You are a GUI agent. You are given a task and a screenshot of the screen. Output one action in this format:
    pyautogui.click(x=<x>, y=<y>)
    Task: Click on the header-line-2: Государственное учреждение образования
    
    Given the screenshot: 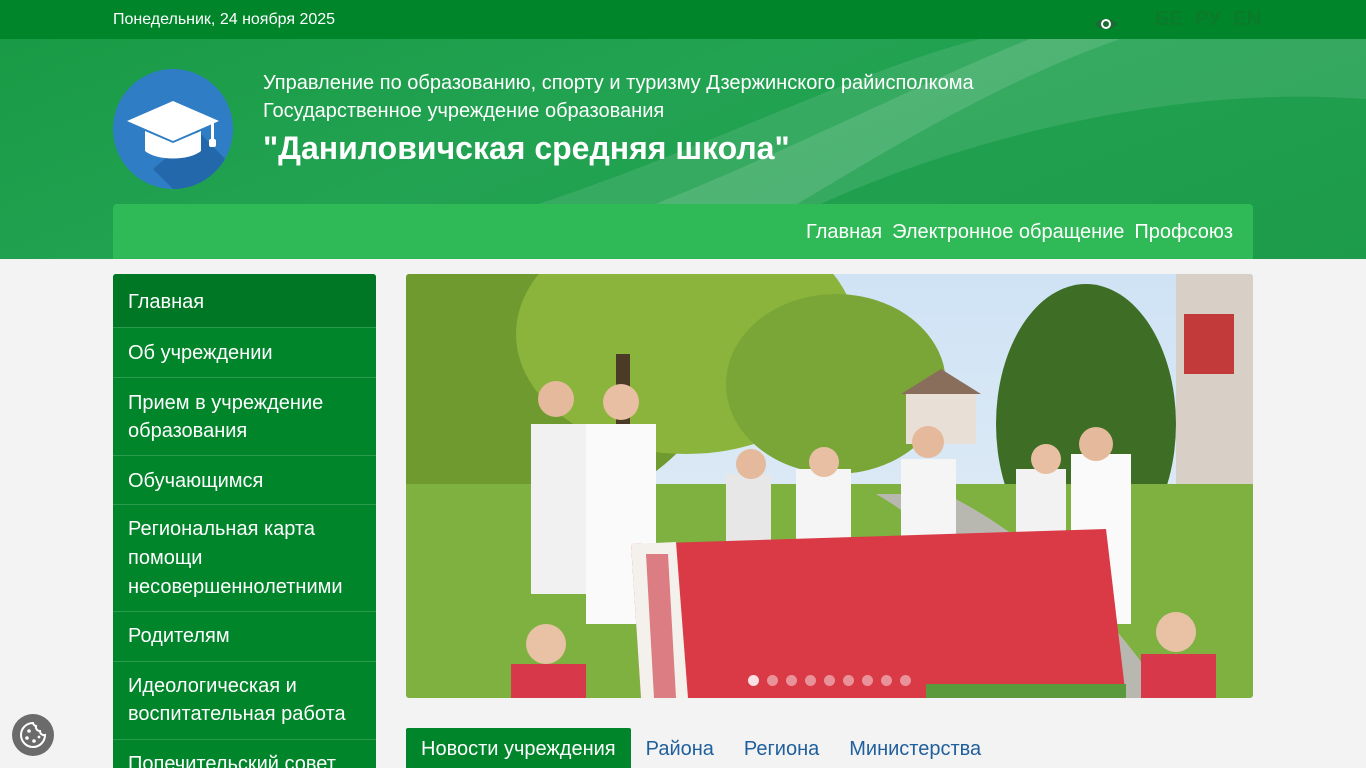 What is the action you would take?
    pyautogui.click(x=464, y=111)
    